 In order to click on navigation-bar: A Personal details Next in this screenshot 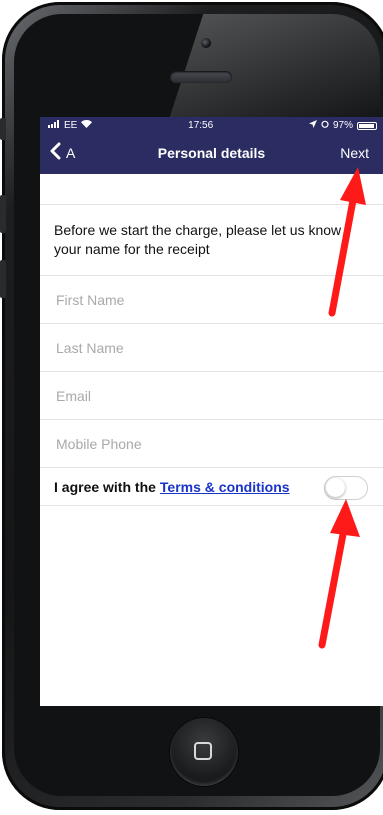, I will do `click(211, 154)`.